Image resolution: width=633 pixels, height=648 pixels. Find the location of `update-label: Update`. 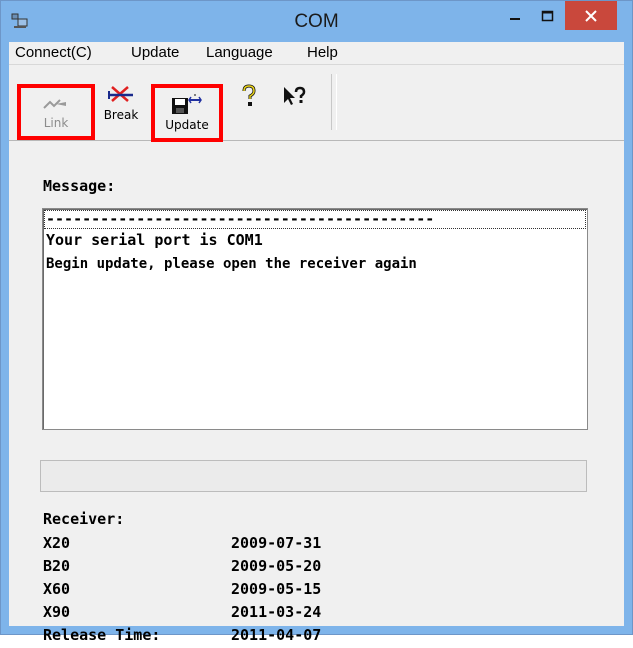

update-label: Update is located at coordinates (187, 125).